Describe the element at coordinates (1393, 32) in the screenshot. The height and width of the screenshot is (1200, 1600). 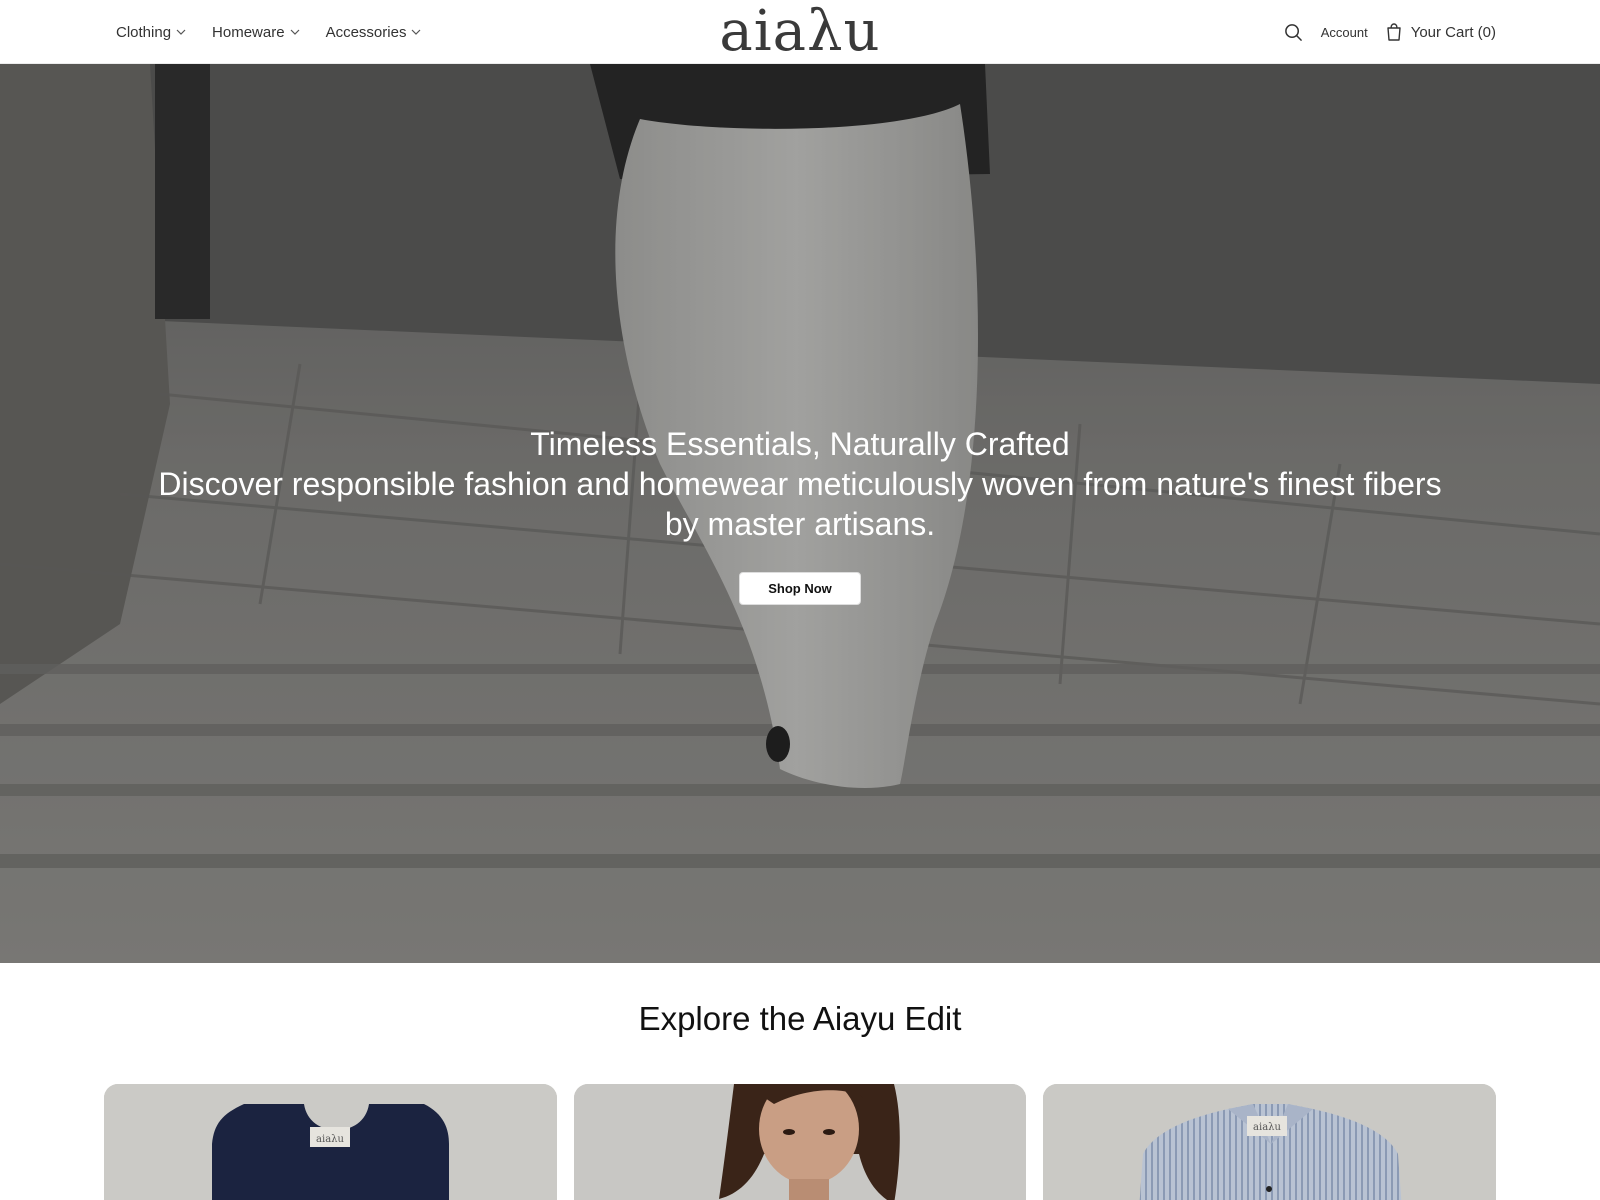
I see `shopping-bag-icon` at that location.